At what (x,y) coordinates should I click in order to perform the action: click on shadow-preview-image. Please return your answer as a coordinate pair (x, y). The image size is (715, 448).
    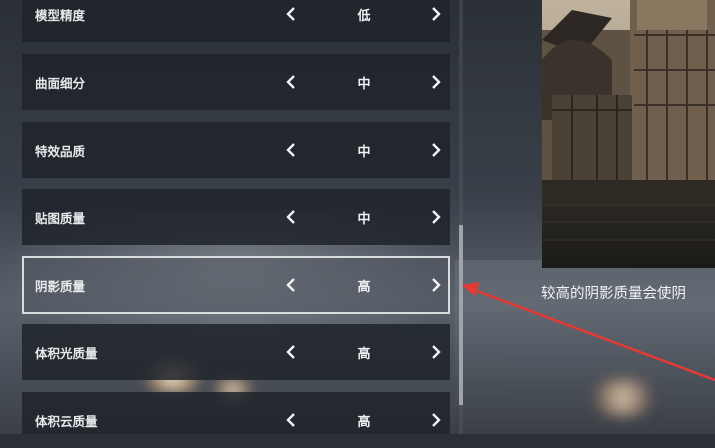
    Looking at the image, I should click on (628, 134).